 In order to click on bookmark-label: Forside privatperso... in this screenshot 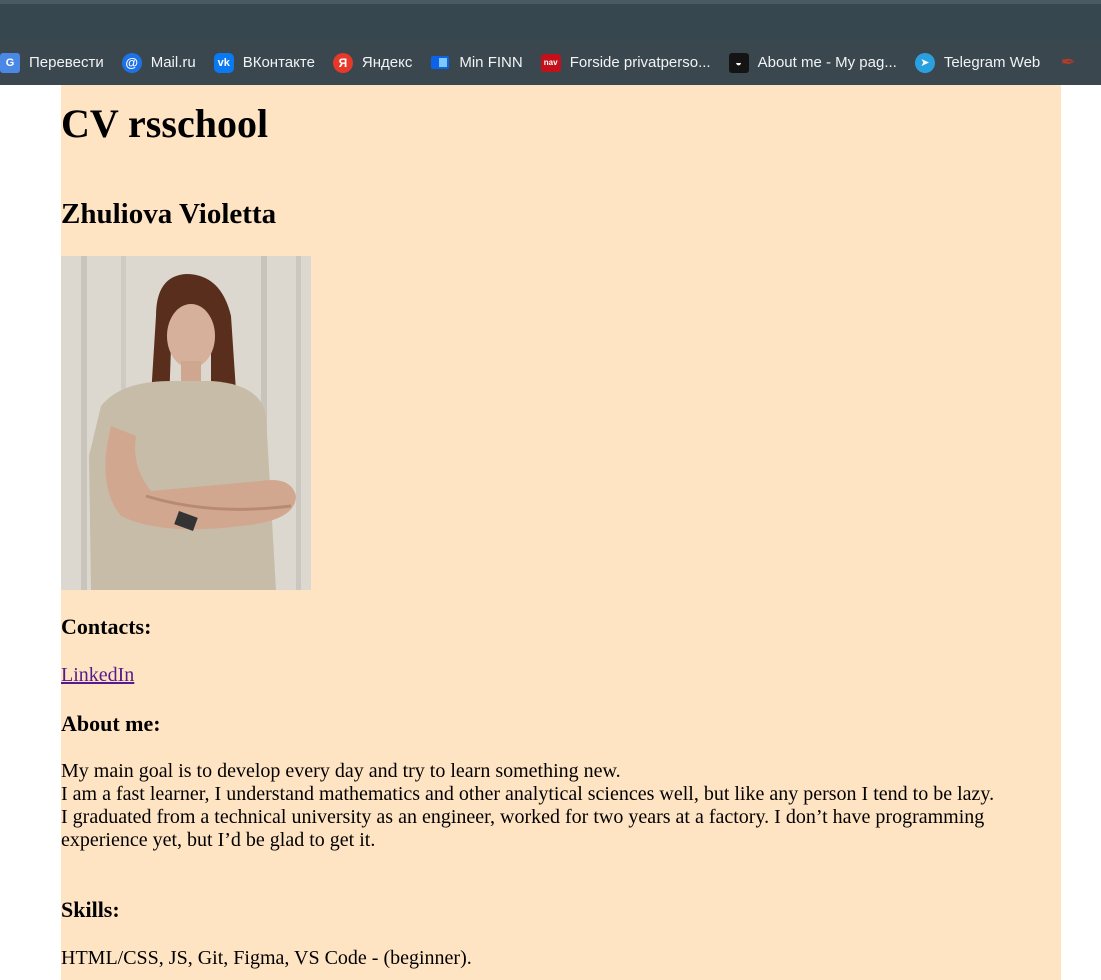, I will do `click(640, 62)`.